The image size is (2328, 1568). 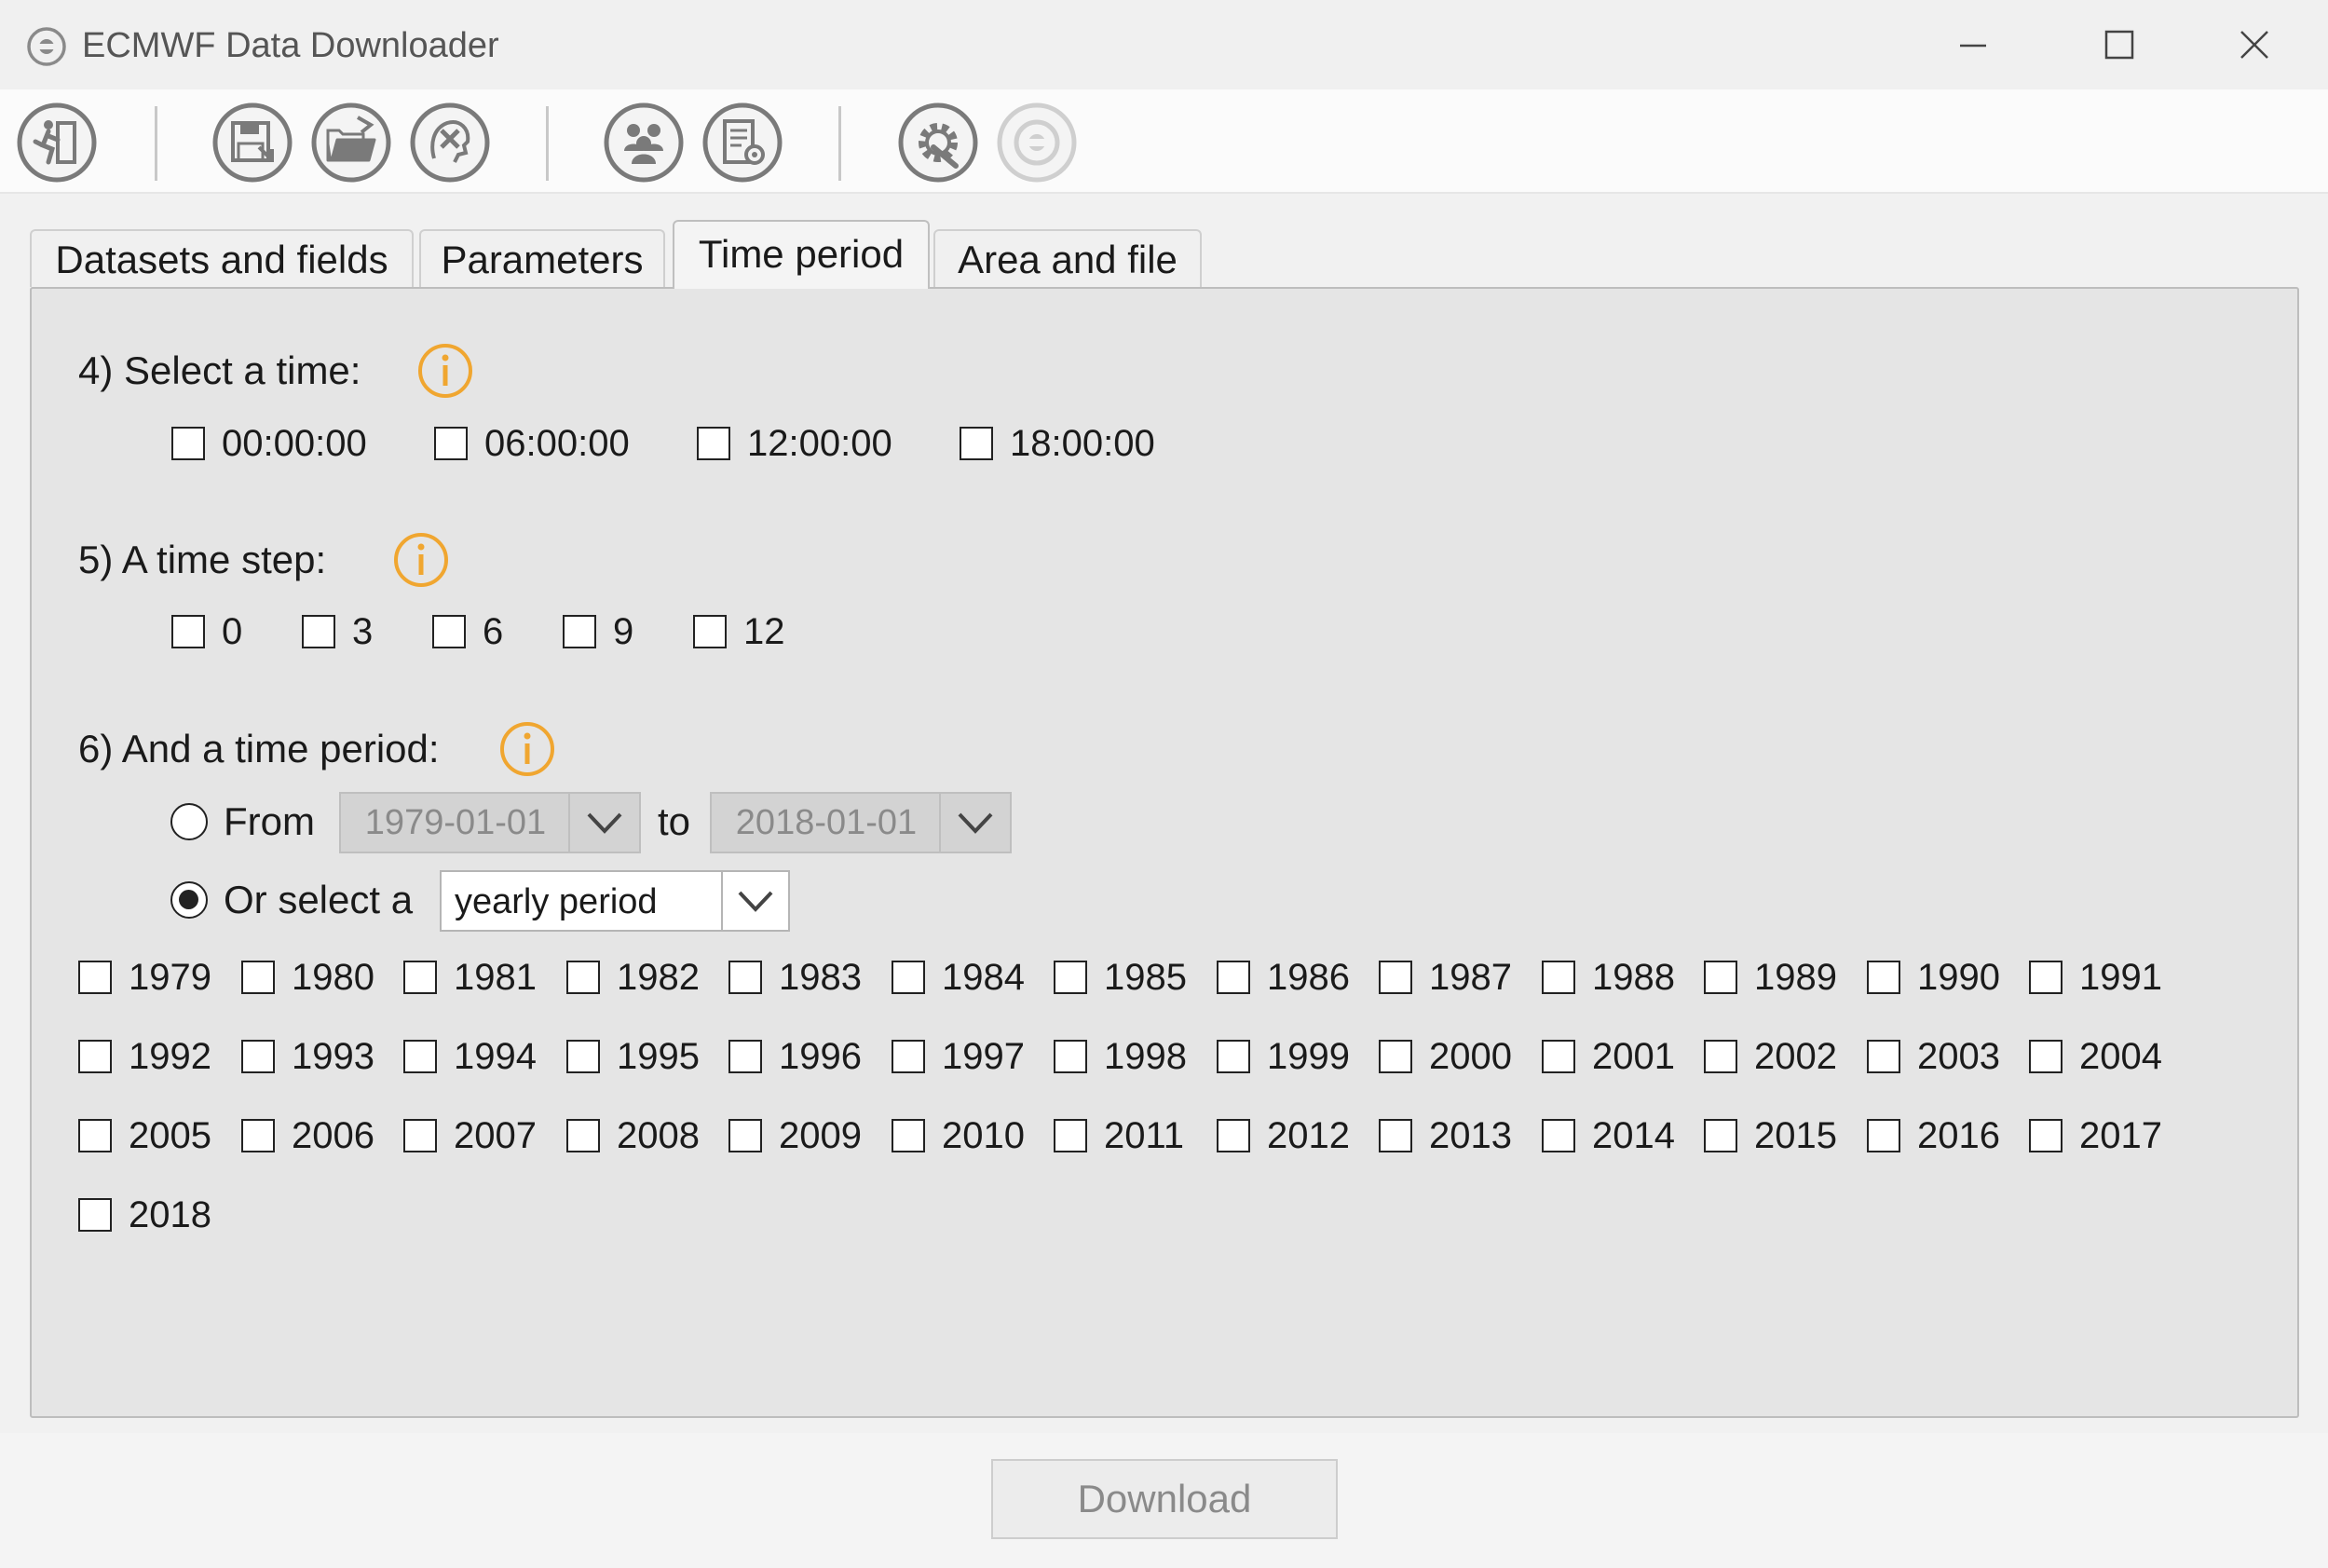 I want to click on year-checkbox-1983, so click(x=745, y=977).